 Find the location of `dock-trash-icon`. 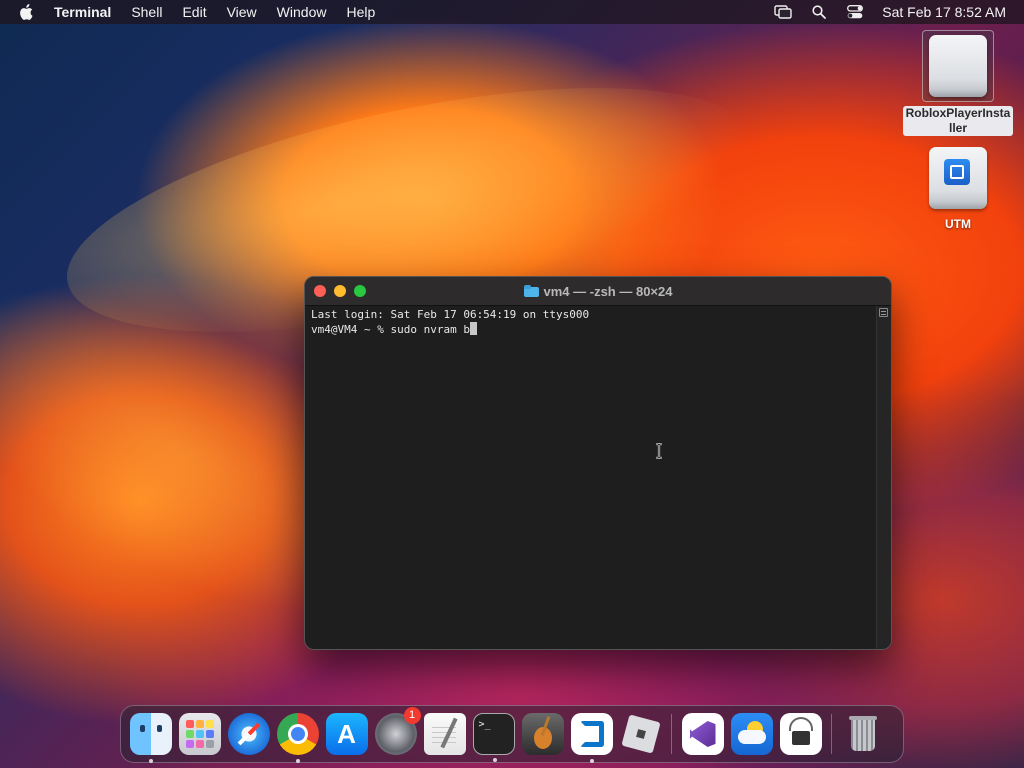

dock-trash-icon is located at coordinates (863, 734).